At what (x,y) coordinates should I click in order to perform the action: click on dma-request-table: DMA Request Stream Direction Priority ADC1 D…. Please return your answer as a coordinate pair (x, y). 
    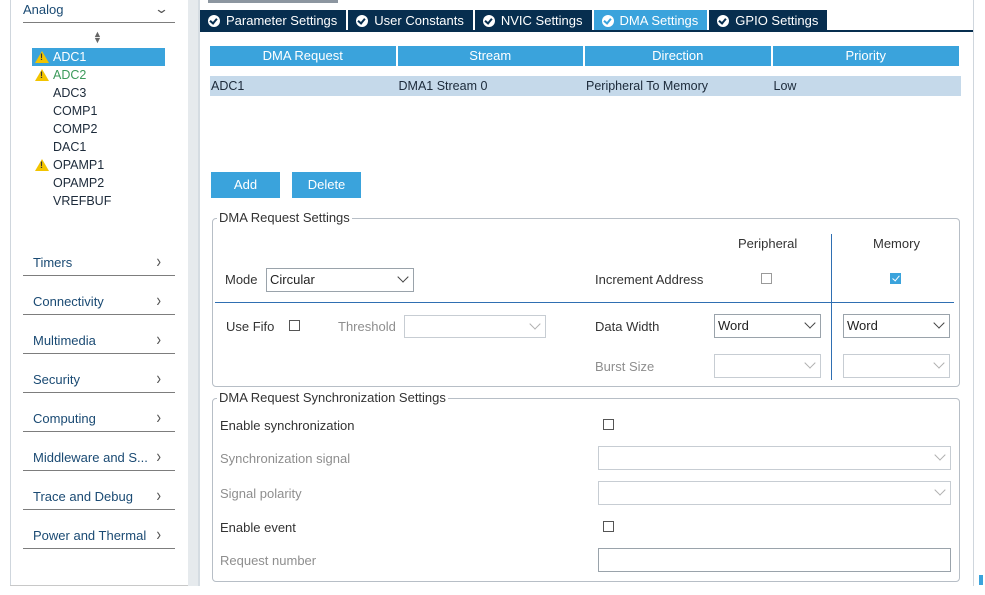
    Looking at the image, I should click on (585, 71).